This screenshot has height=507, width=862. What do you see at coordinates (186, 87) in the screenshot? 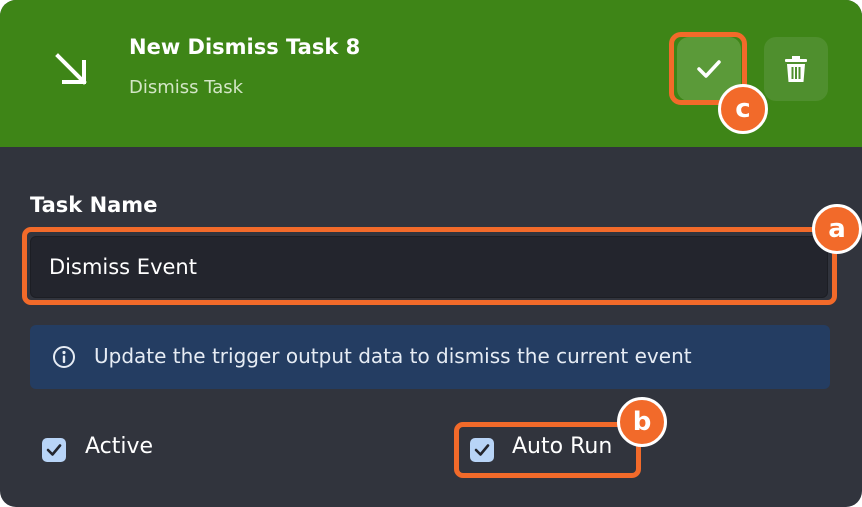
I see `task-subtitle: Dismiss Task` at bounding box center [186, 87].